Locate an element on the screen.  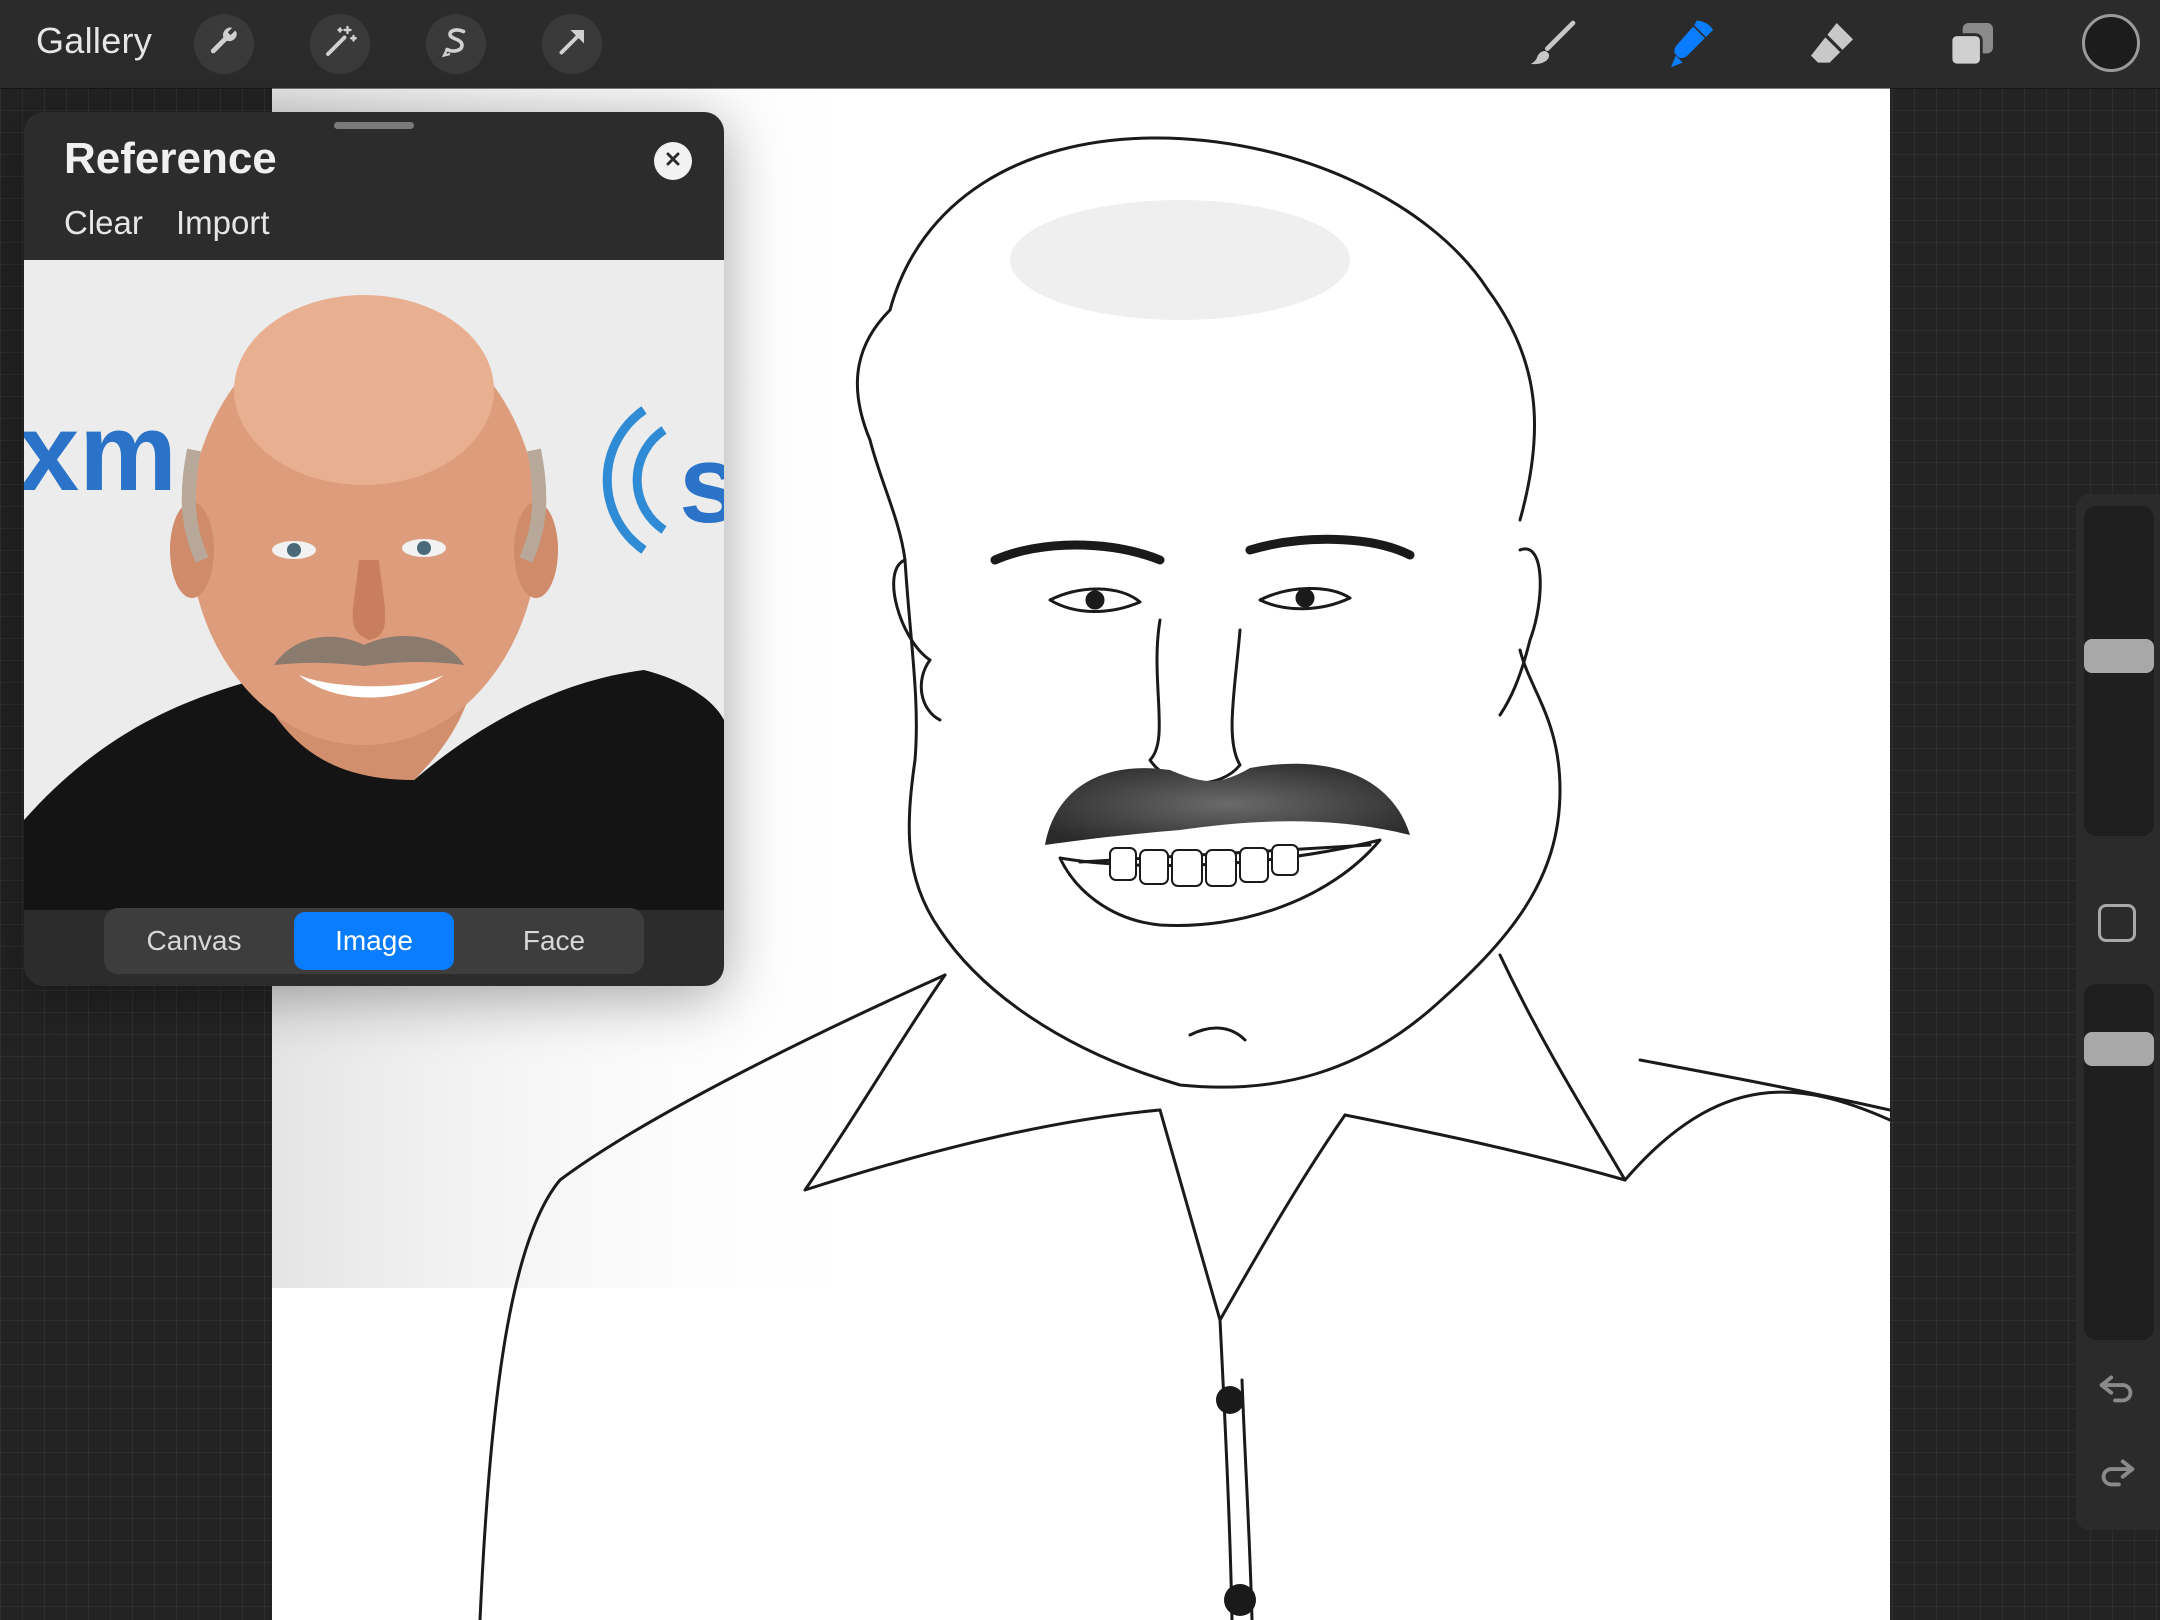
undo-button is located at coordinates (2117, 1387).